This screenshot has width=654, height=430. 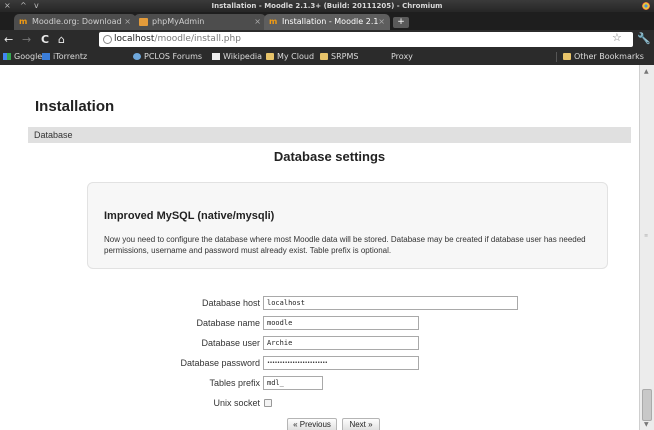 I want to click on forward-arrow-icon: →, so click(x=26, y=39).